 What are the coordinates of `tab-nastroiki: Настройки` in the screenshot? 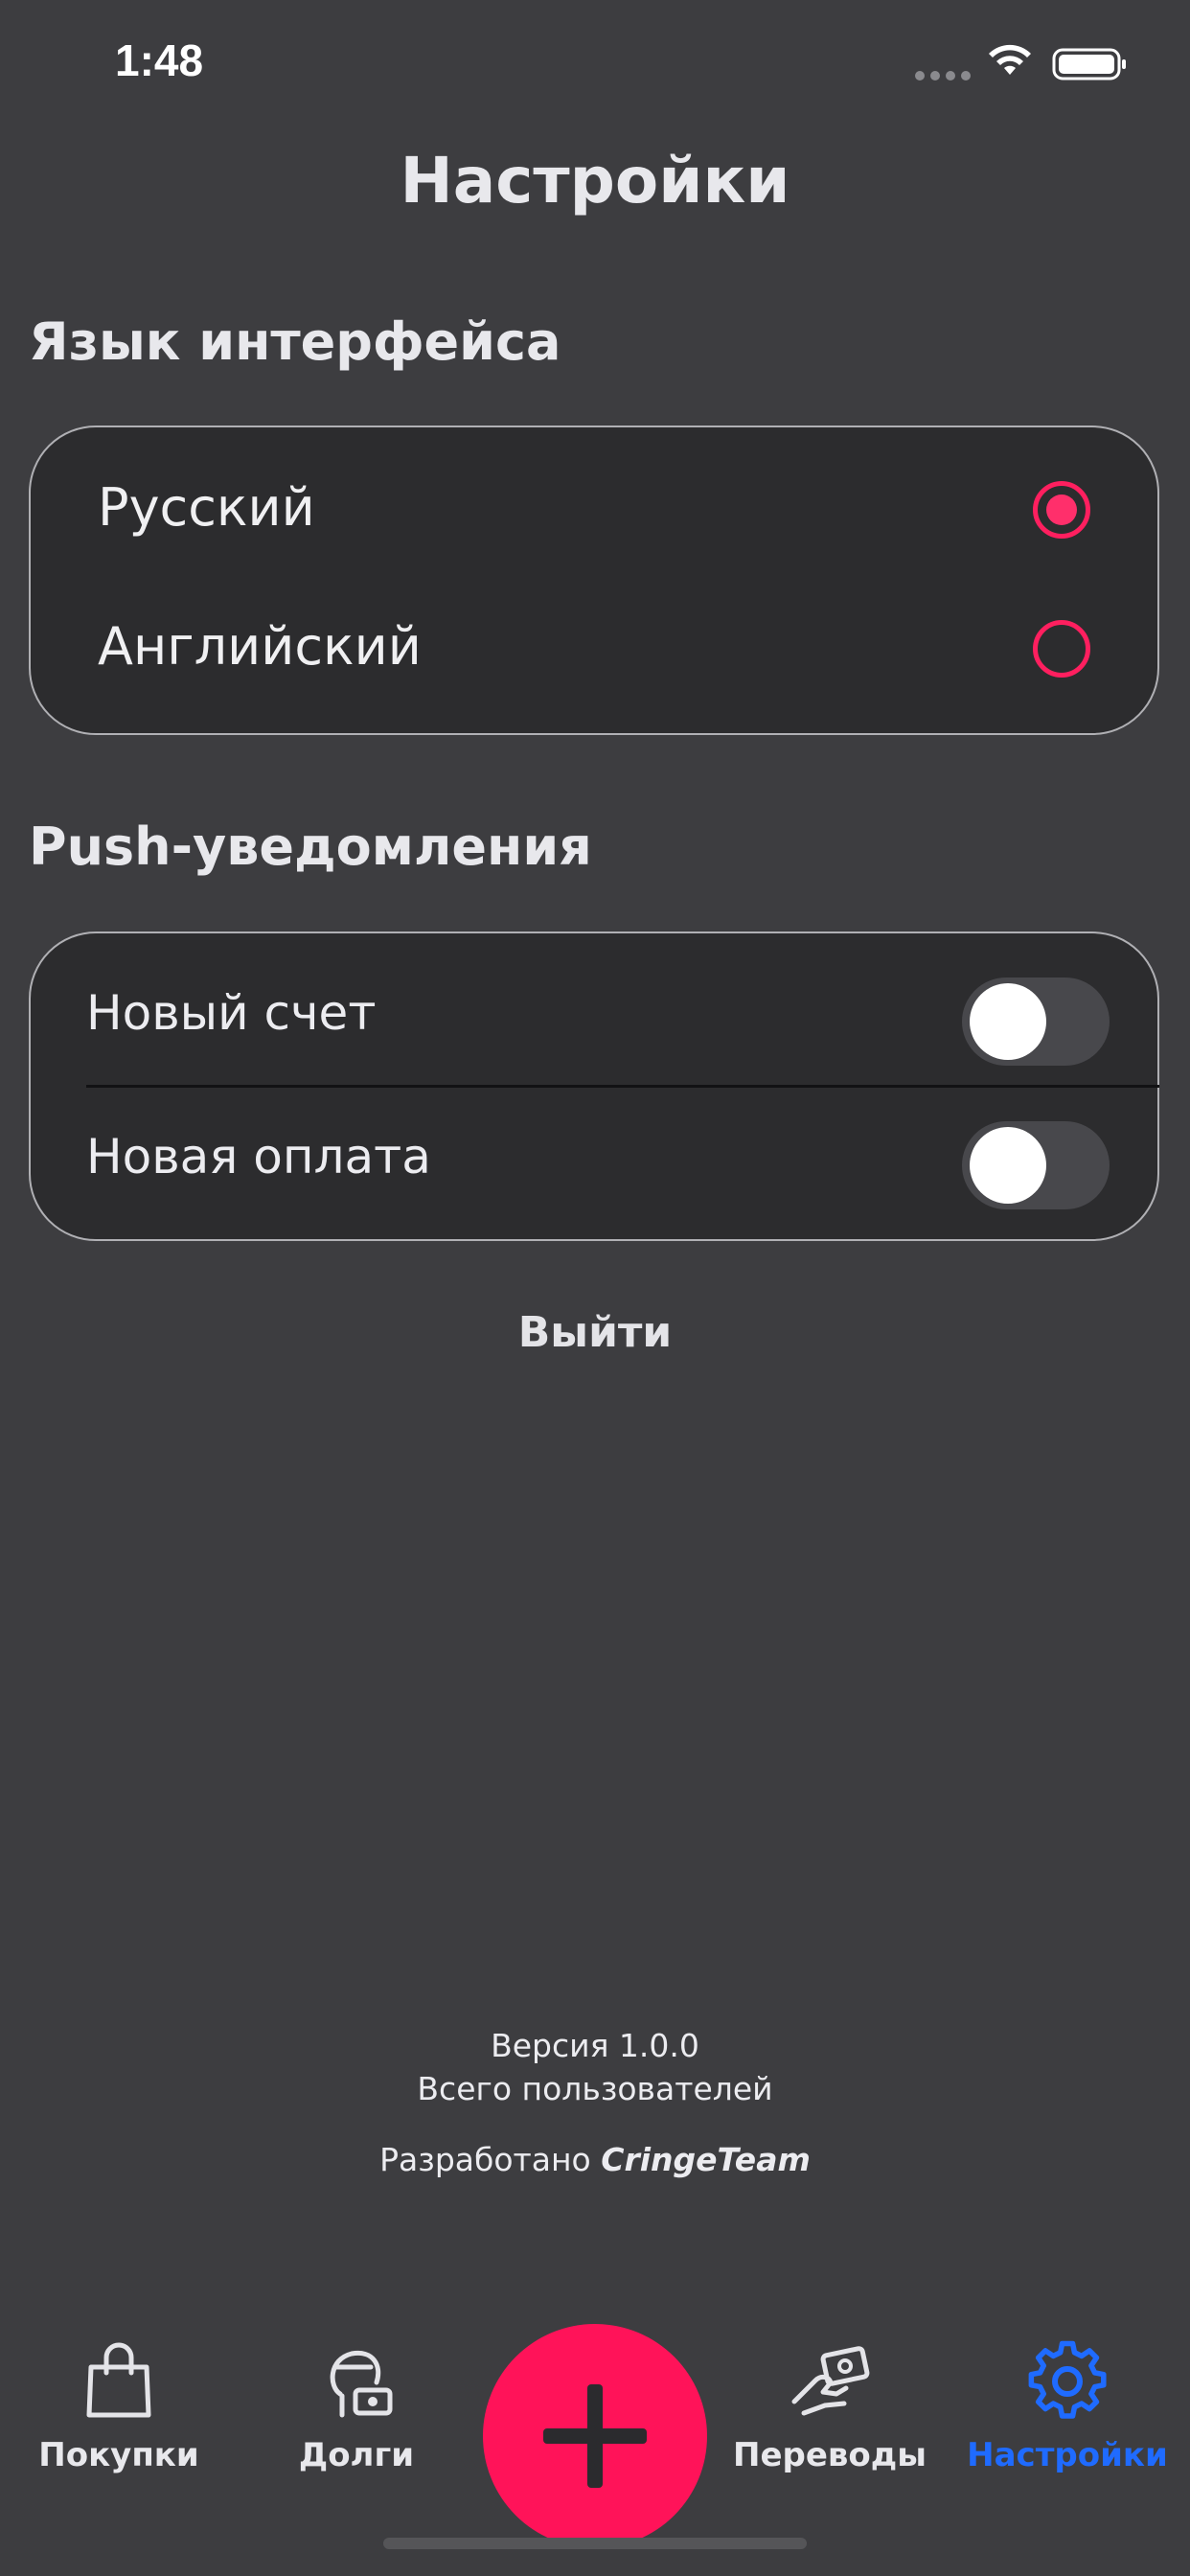 It's located at (1068, 2406).